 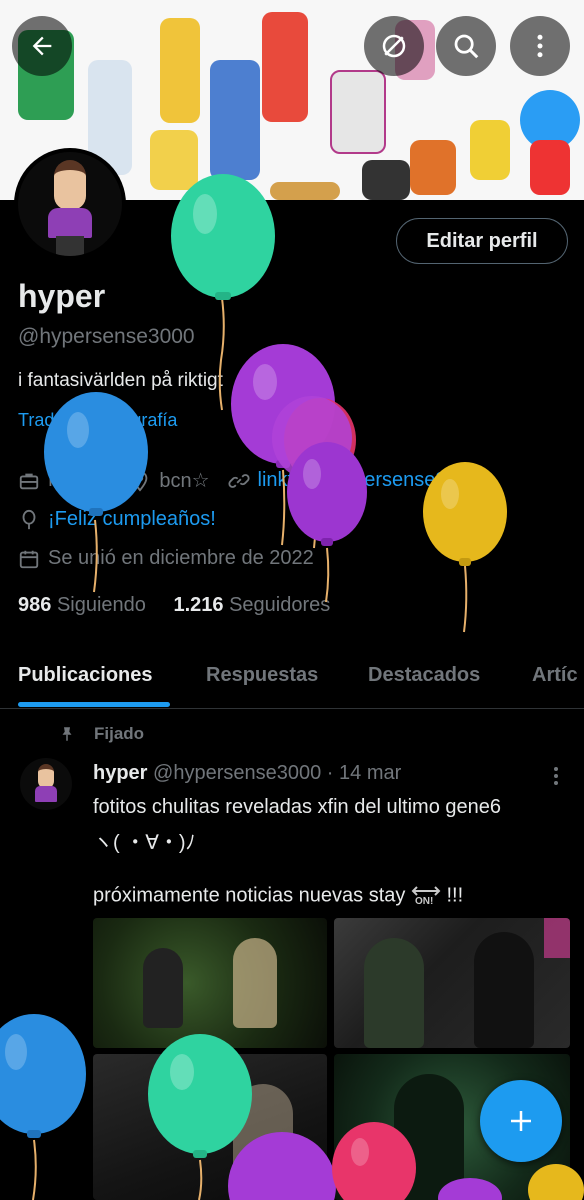 I want to click on profile-avatar, so click(x=70, y=204).